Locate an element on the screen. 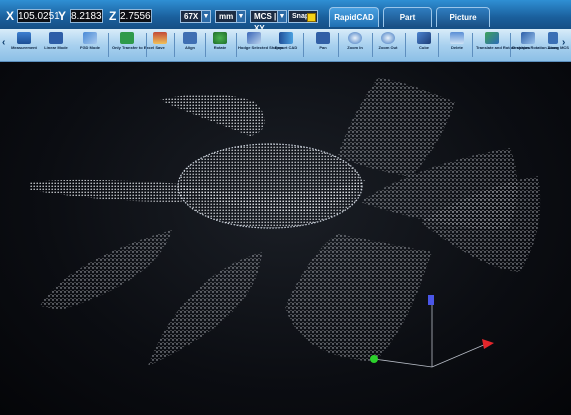 The image size is (571, 415). measurement-button: Measurement is located at coordinates (24, 46).